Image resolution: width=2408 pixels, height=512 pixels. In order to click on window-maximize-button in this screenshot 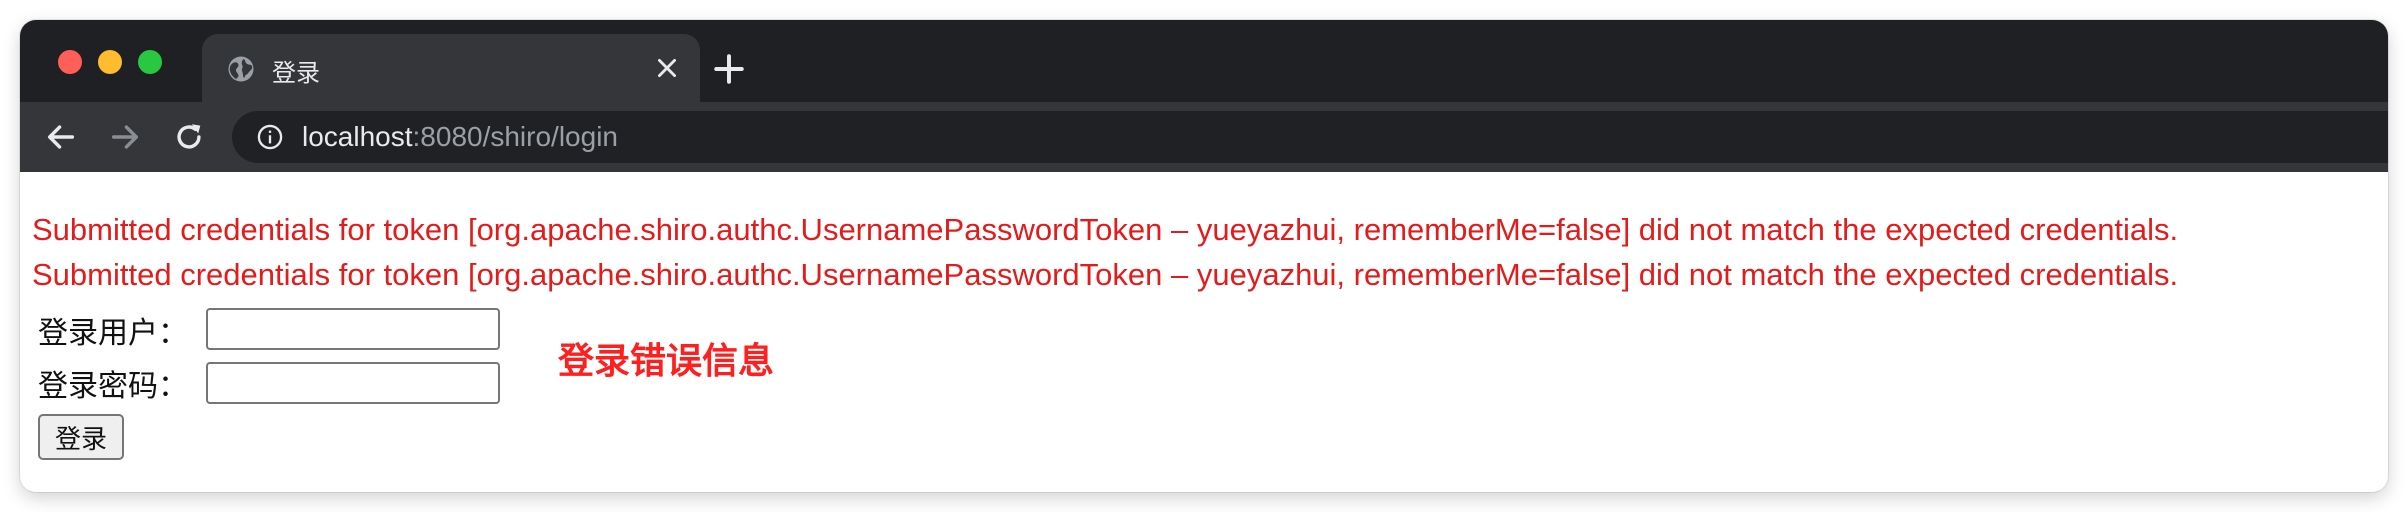, I will do `click(150, 62)`.